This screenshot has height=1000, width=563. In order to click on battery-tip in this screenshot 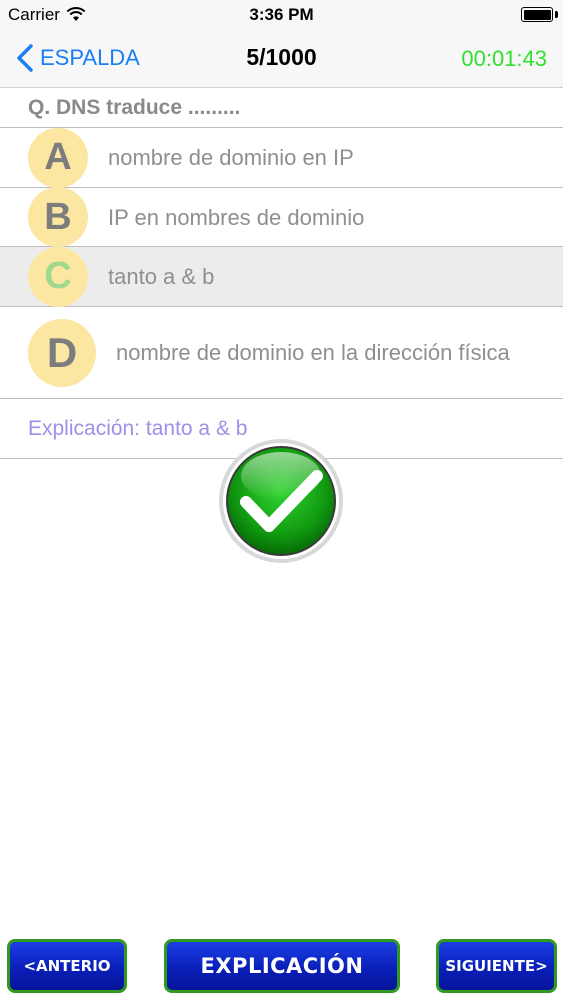, I will do `click(556, 14)`.